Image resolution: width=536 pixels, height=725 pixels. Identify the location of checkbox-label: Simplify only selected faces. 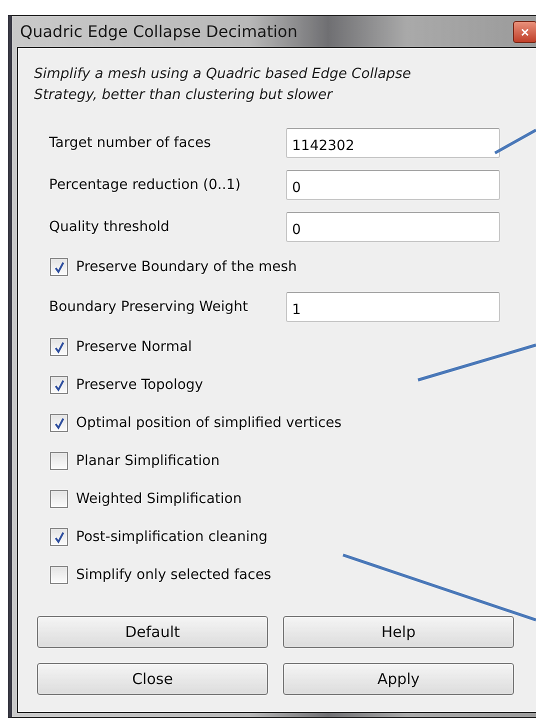
(174, 575).